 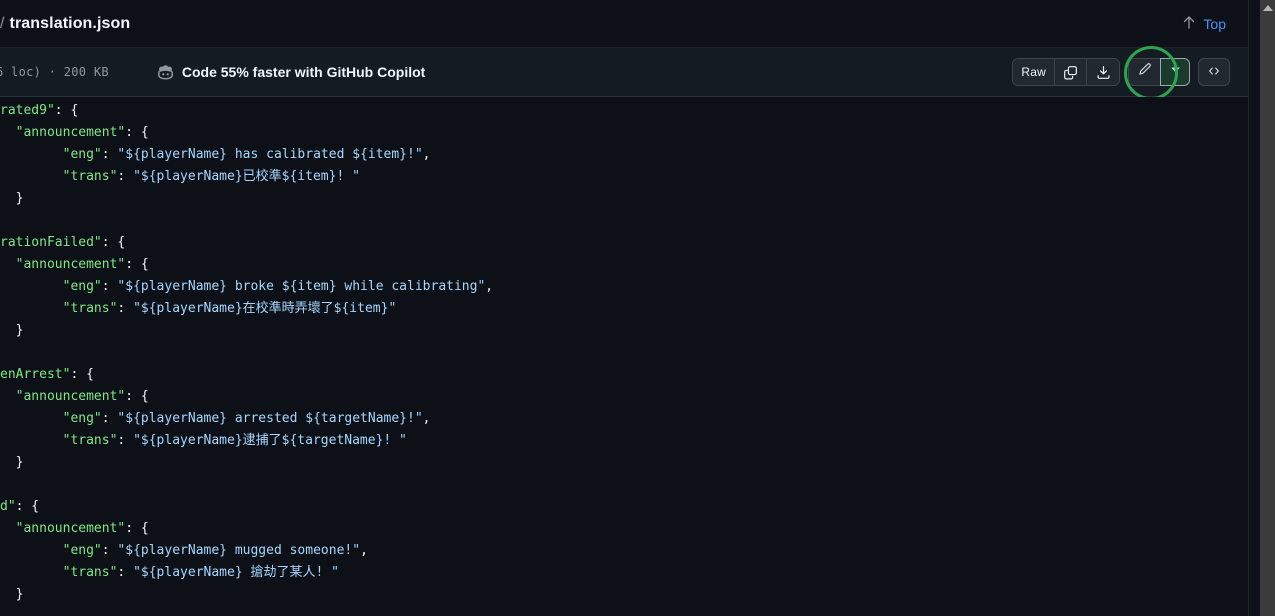 I want to click on code-symbols-icon, so click(x=1214, y=72).